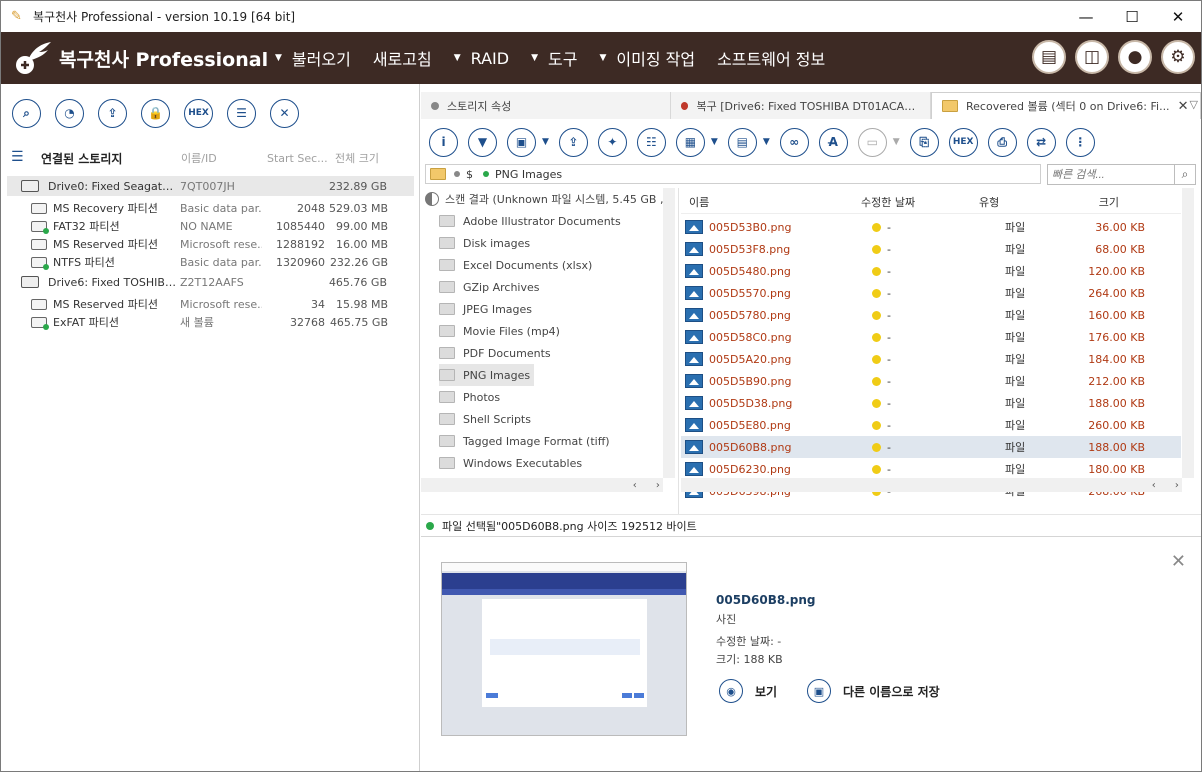 The width and height of the screenshot is (1202, 772). What do you see at coordinates (313, 58) in the screenshot?
I see `menu-item: ▼ 불러오기` at bounding box center [313, 58].